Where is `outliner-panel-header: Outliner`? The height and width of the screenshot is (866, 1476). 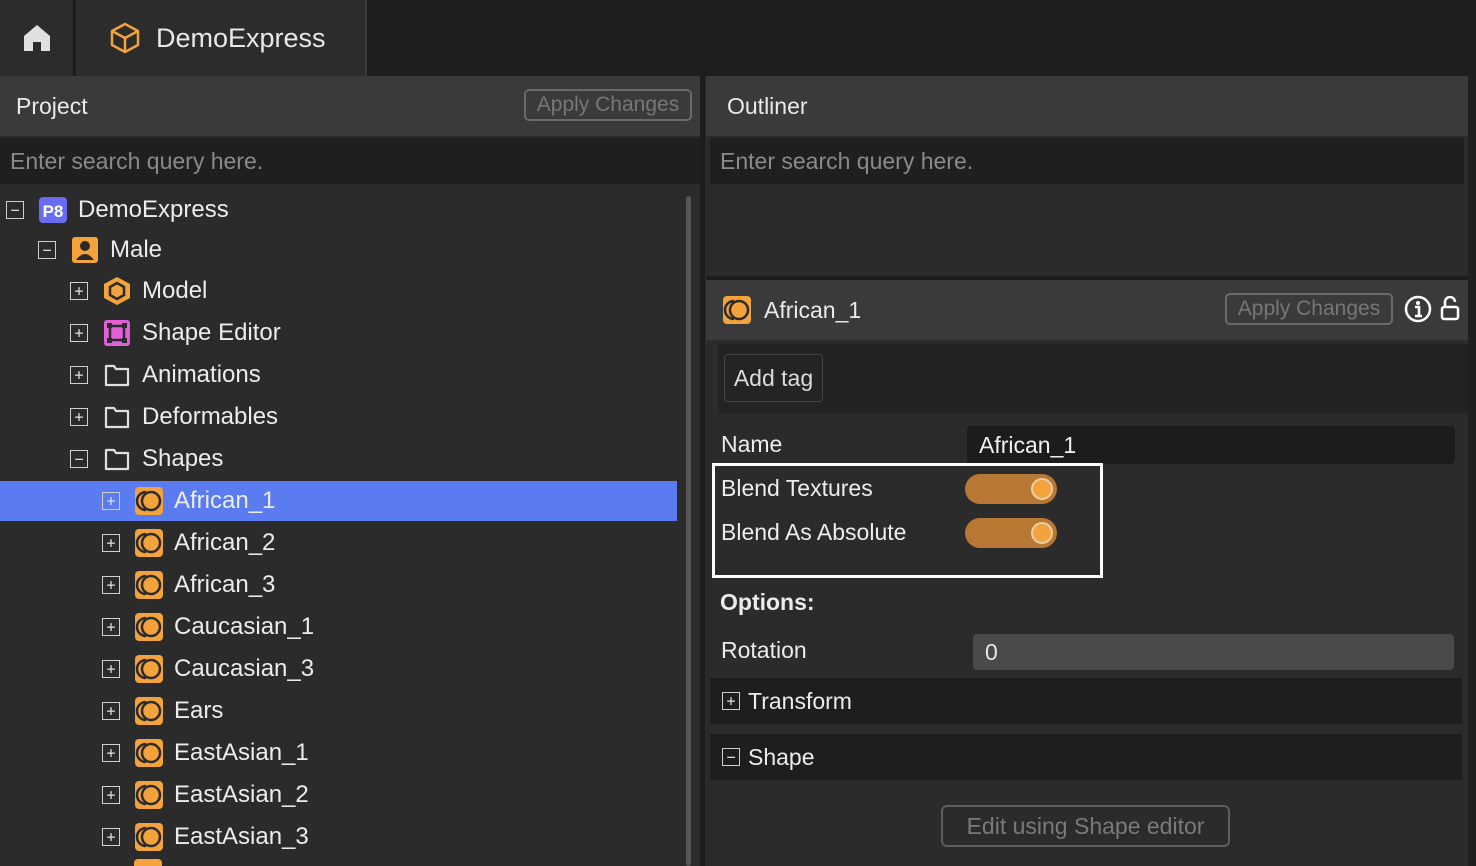 outliner-panel-header: Outliner is located at coordinates (1087, 106).